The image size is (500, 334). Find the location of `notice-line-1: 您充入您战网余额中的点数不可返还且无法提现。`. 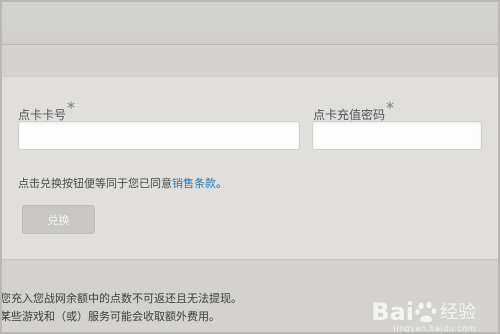

notice-line-1: 您充入您战网余额中的点数不可返还且无法提现。 is located at coordinates (121, 298).